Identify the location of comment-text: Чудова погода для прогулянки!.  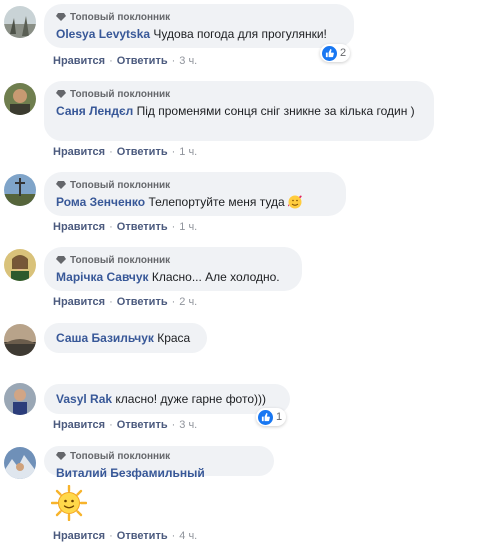
(240, 34).